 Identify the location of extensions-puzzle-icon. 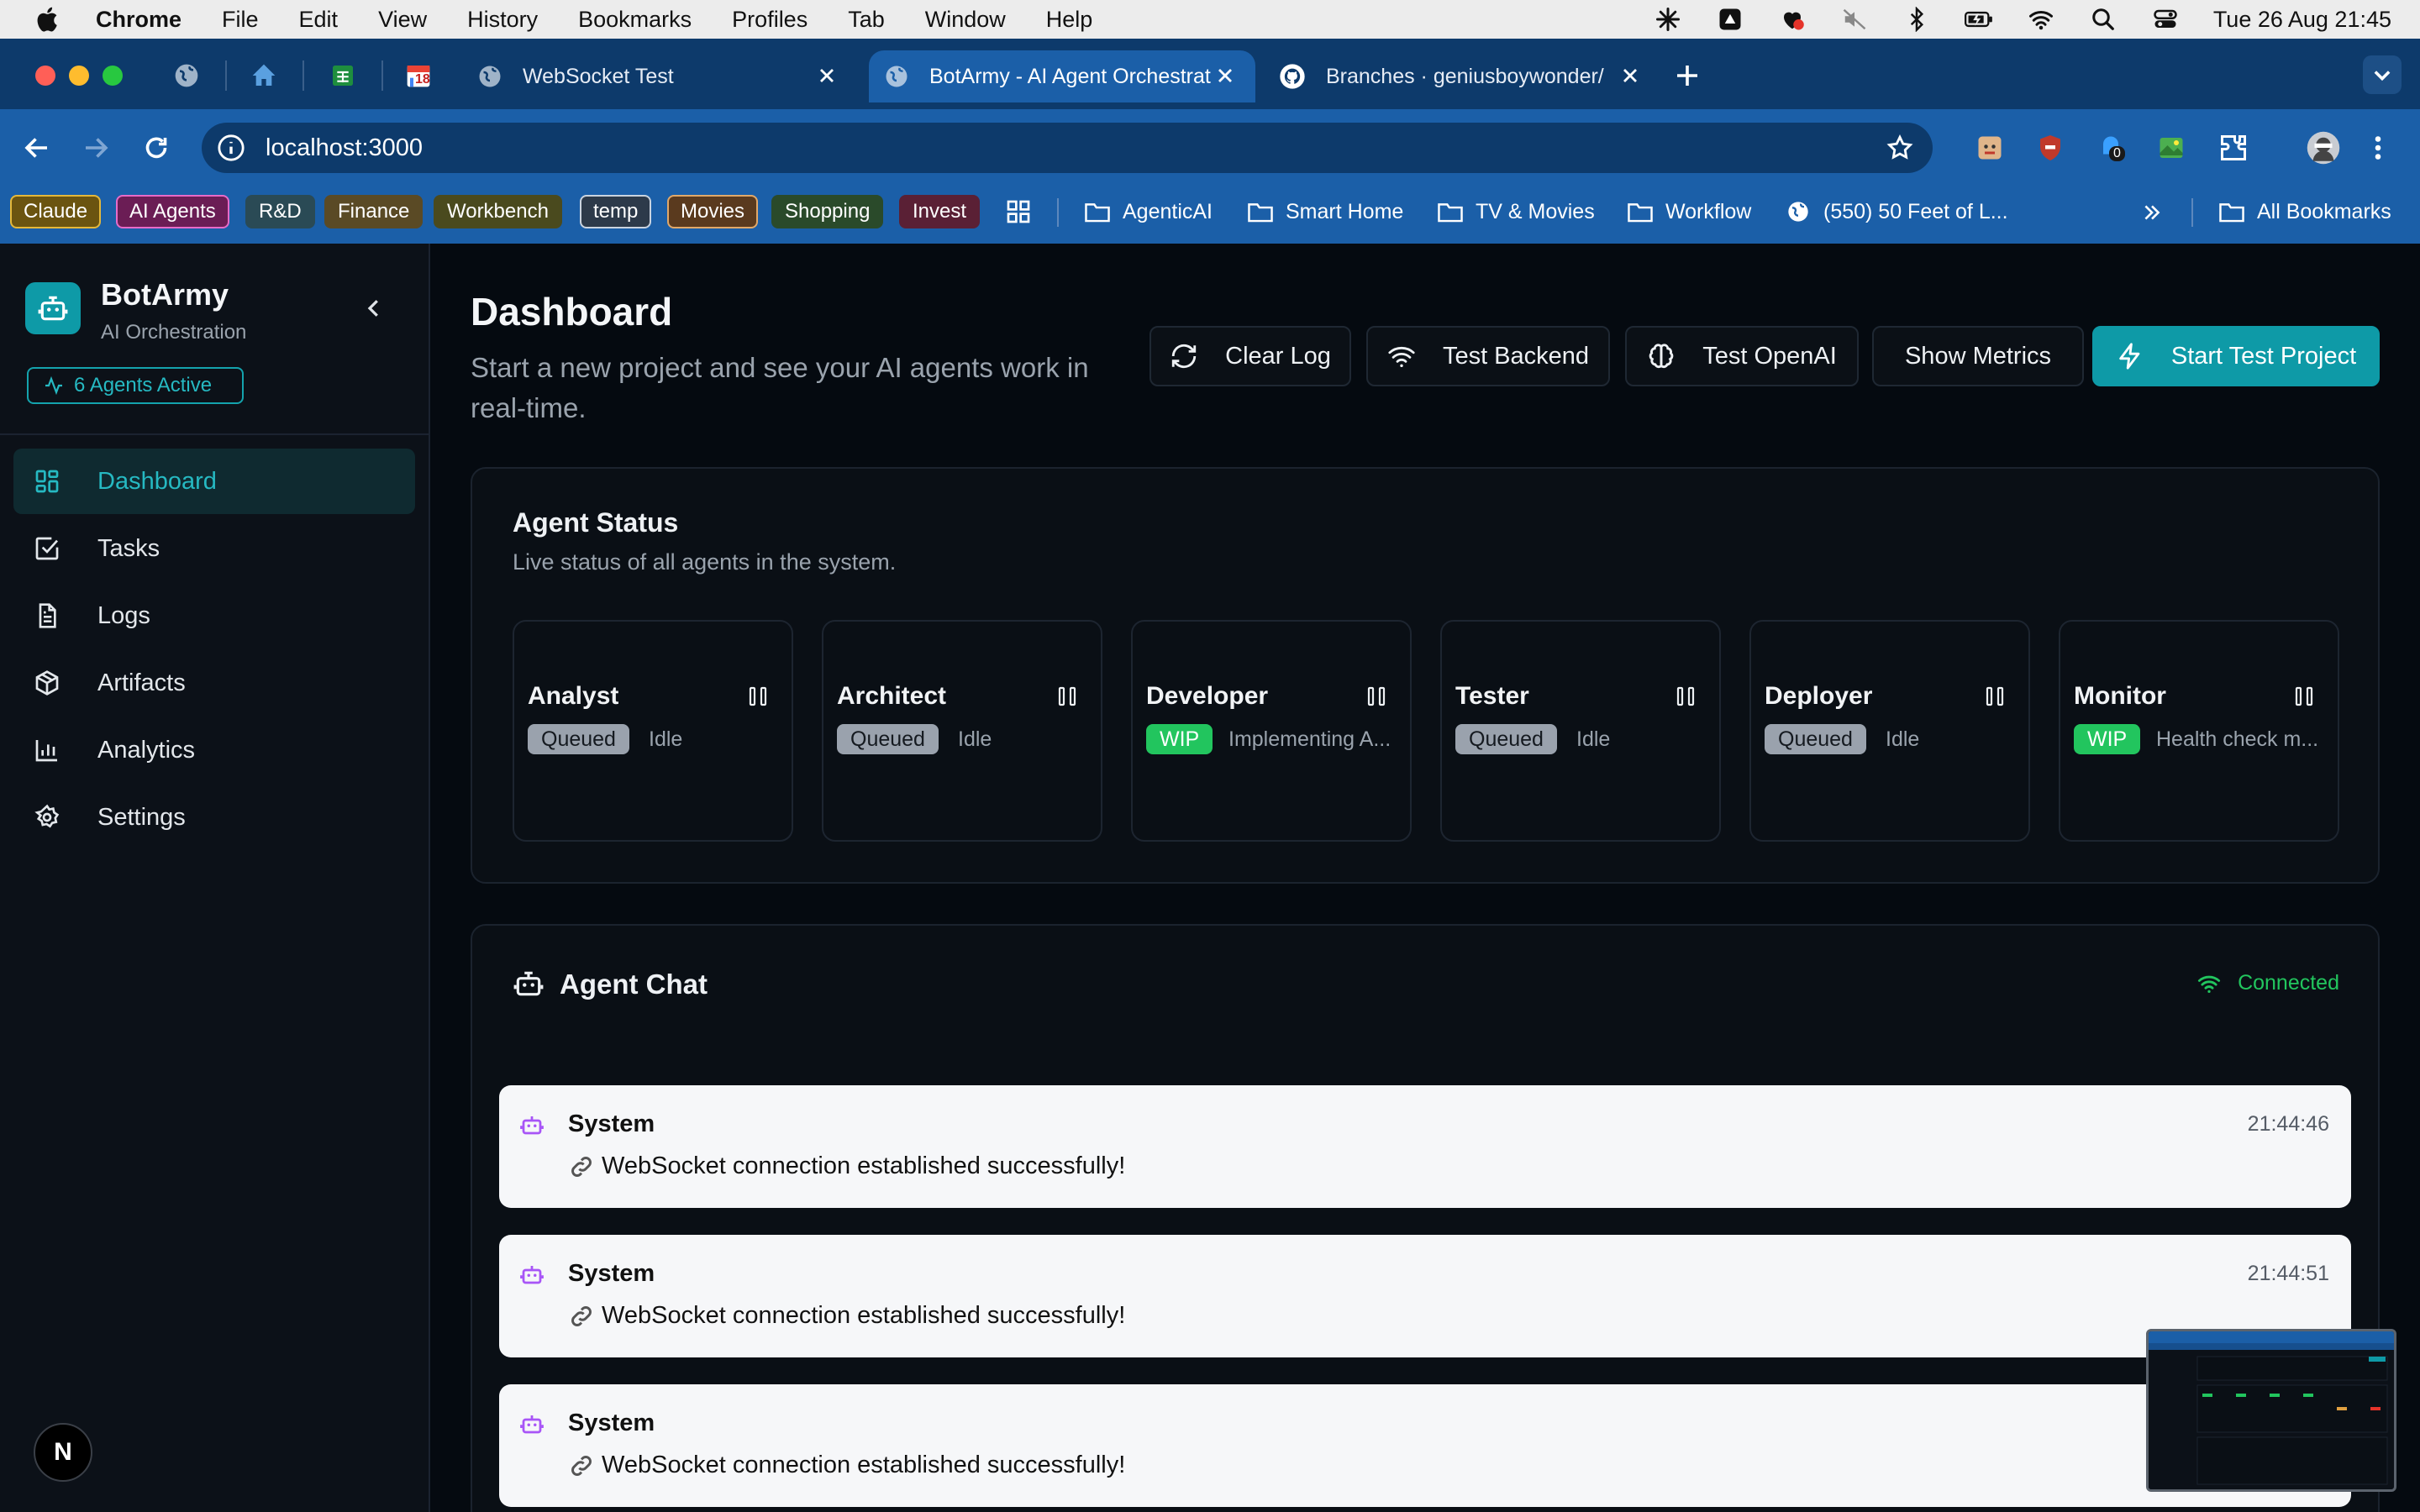
(2233, 148).